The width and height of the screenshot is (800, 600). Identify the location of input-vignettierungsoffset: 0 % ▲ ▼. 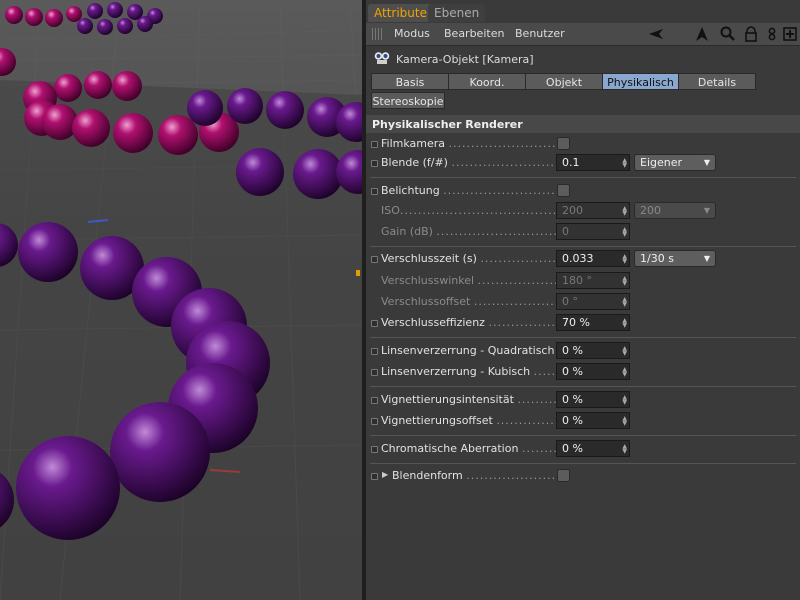
(593, 420).